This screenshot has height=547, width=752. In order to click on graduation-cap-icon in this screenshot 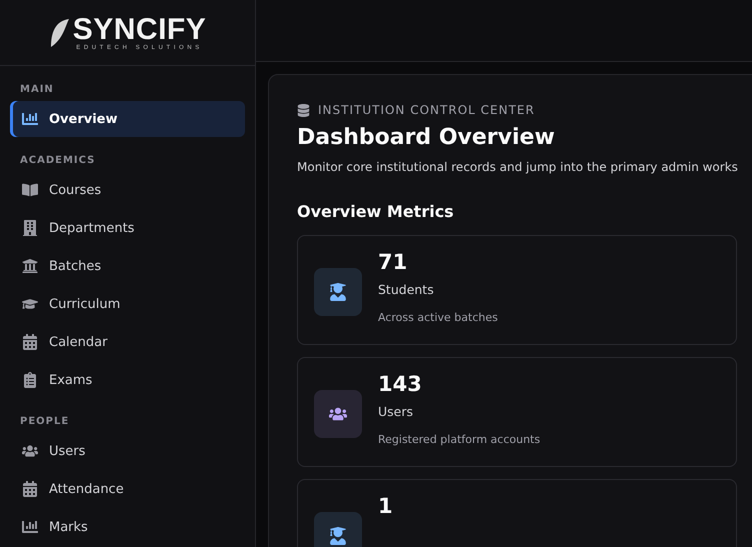, I will do `click(30, 304)`.